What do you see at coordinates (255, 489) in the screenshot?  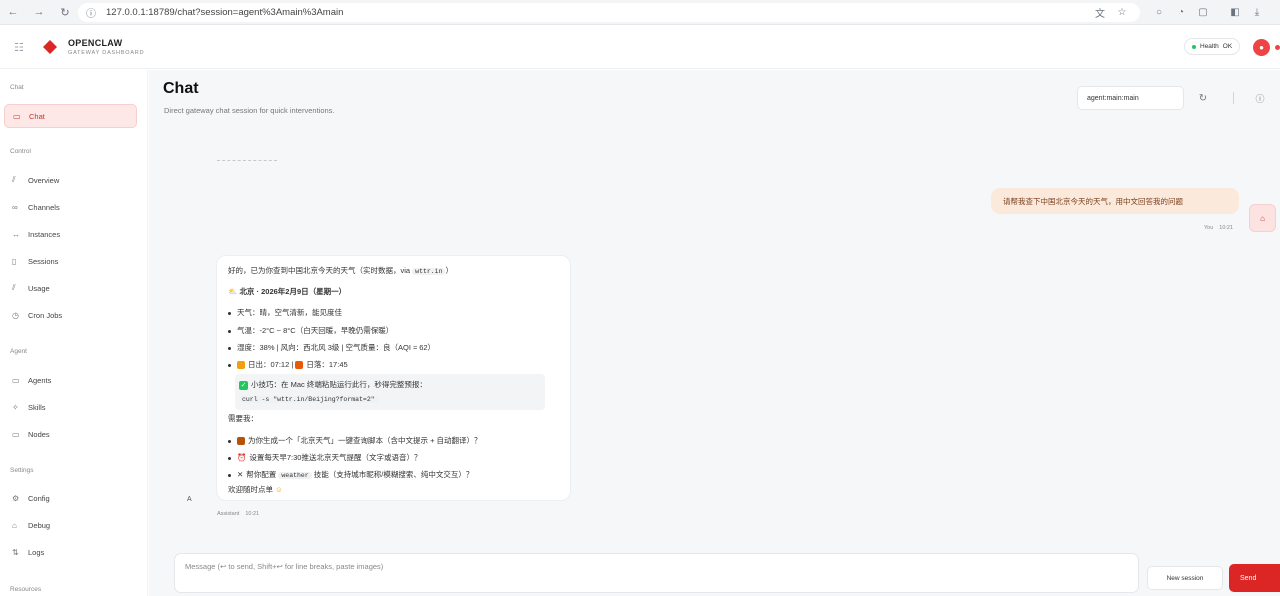 I see `closing-line: 欢迎随时点单 ☺` at bounding box center [255, 489].